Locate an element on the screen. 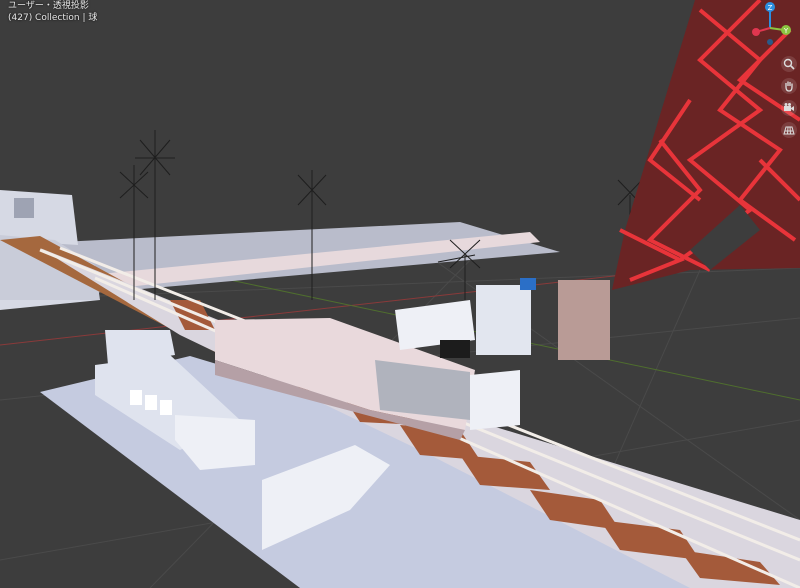 This screenshot has height=588, width=800. hand-pan-icon is located at coordinates (789, 86).